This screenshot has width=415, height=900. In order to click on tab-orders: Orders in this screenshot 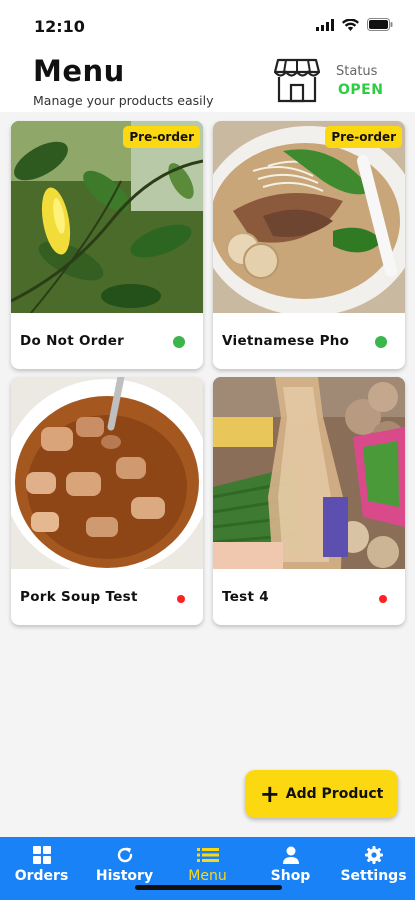, I will do `click(41, 864)`.